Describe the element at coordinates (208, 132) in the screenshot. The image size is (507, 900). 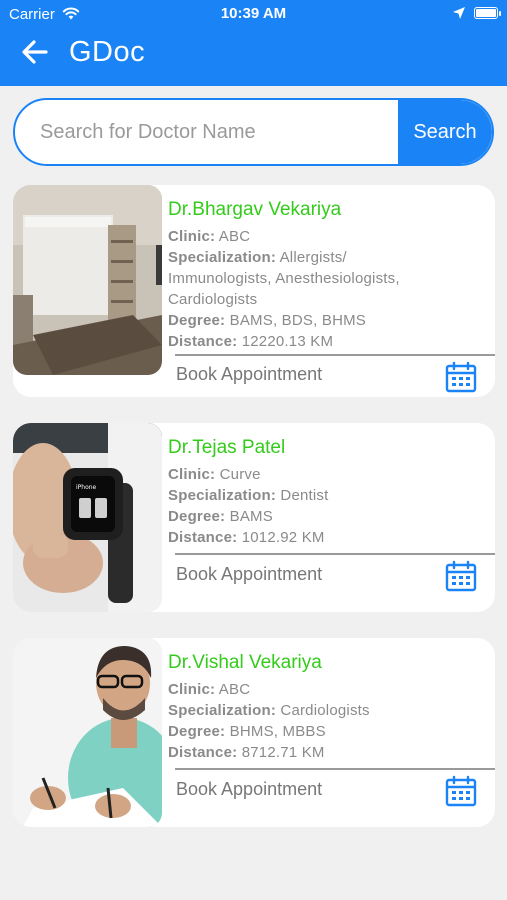
I see `search-input` at that location.